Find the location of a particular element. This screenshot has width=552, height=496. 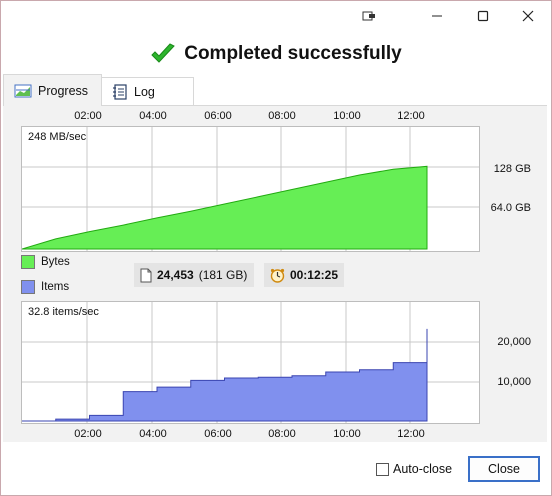

pin-icon is located at coordinates (368, 16).